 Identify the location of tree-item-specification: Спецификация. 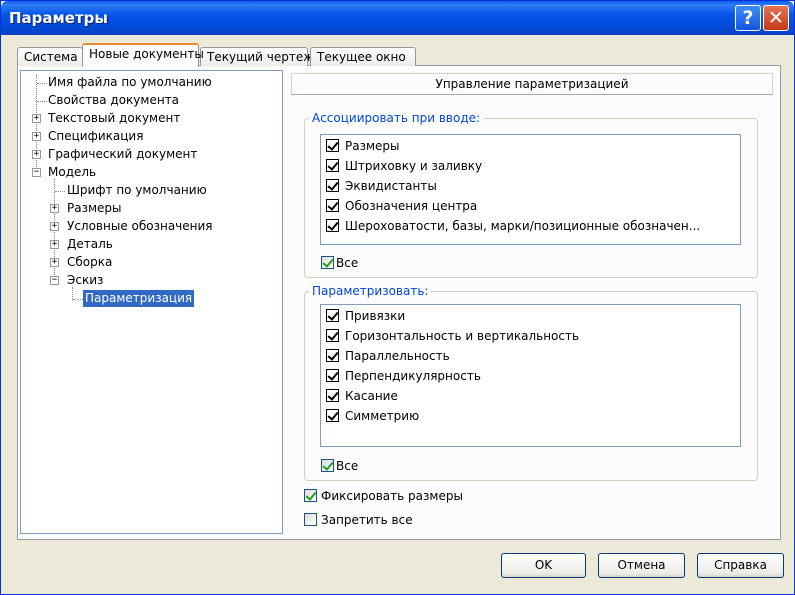
(95, 136).